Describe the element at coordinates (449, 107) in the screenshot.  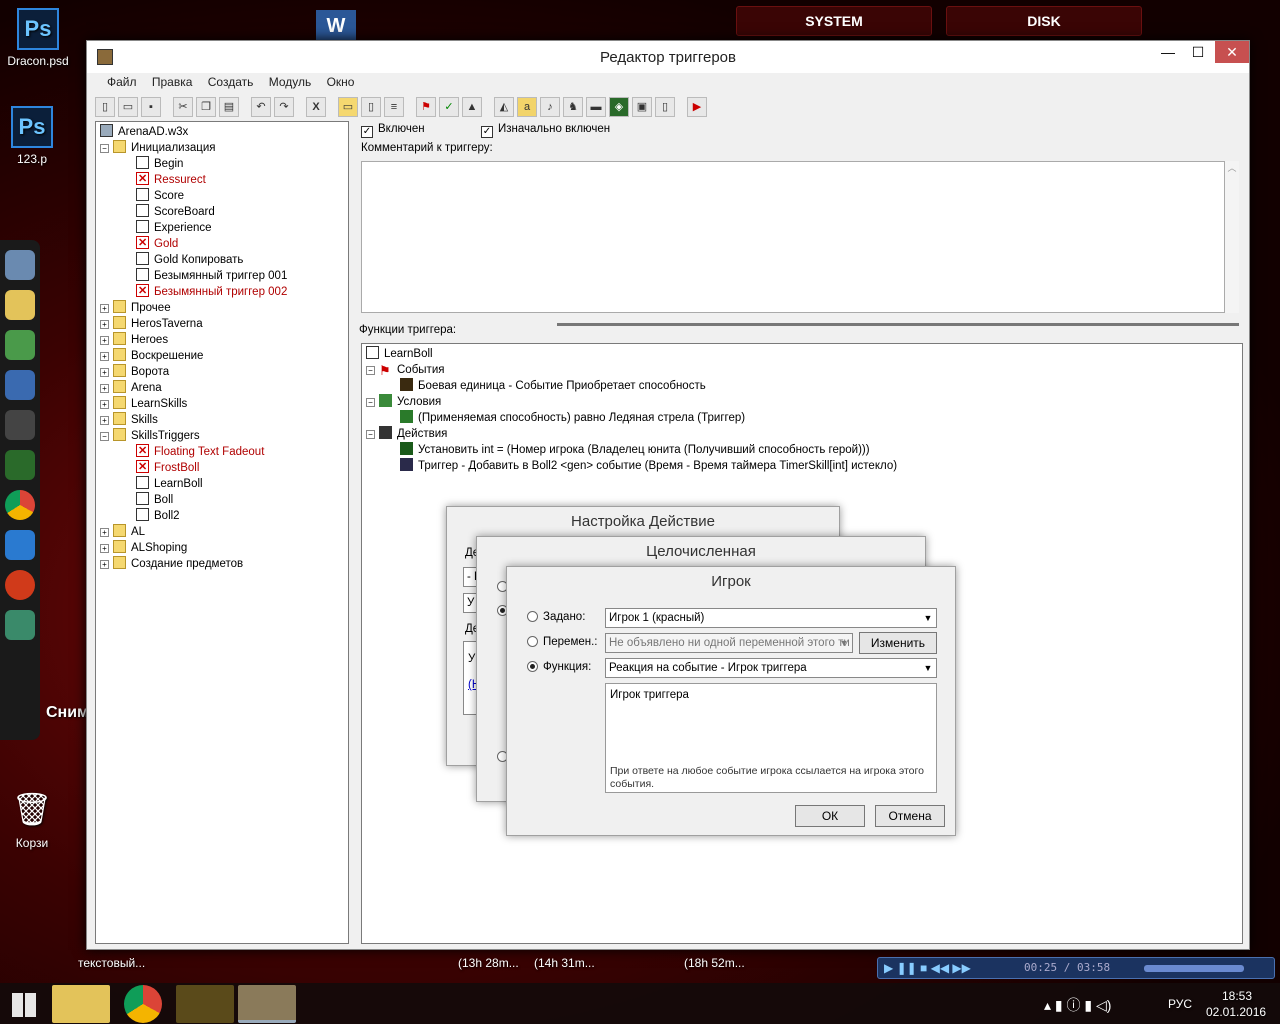
I see `new-condition-icon: ✓` at that location.